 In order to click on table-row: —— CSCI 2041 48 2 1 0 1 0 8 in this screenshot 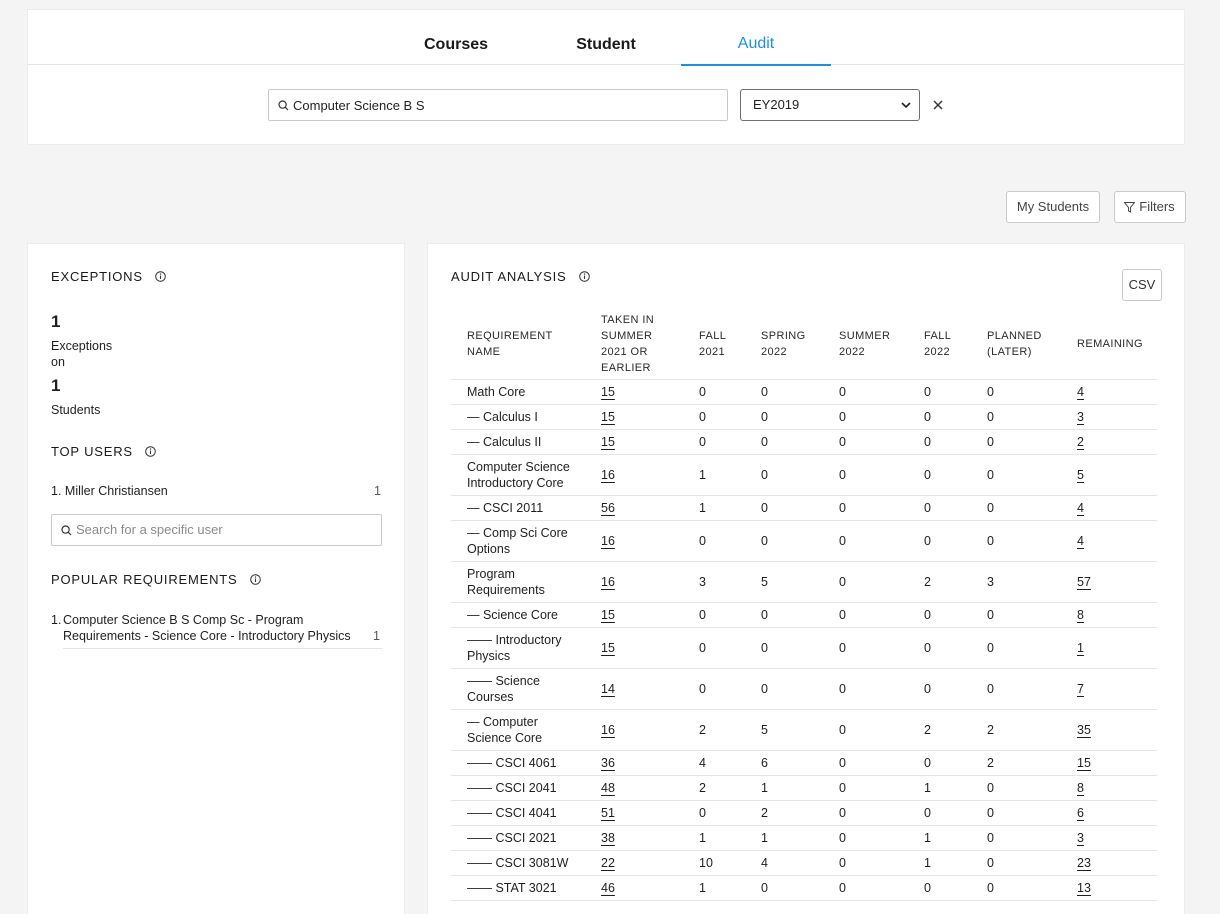, I will do `click(804, 788)`.